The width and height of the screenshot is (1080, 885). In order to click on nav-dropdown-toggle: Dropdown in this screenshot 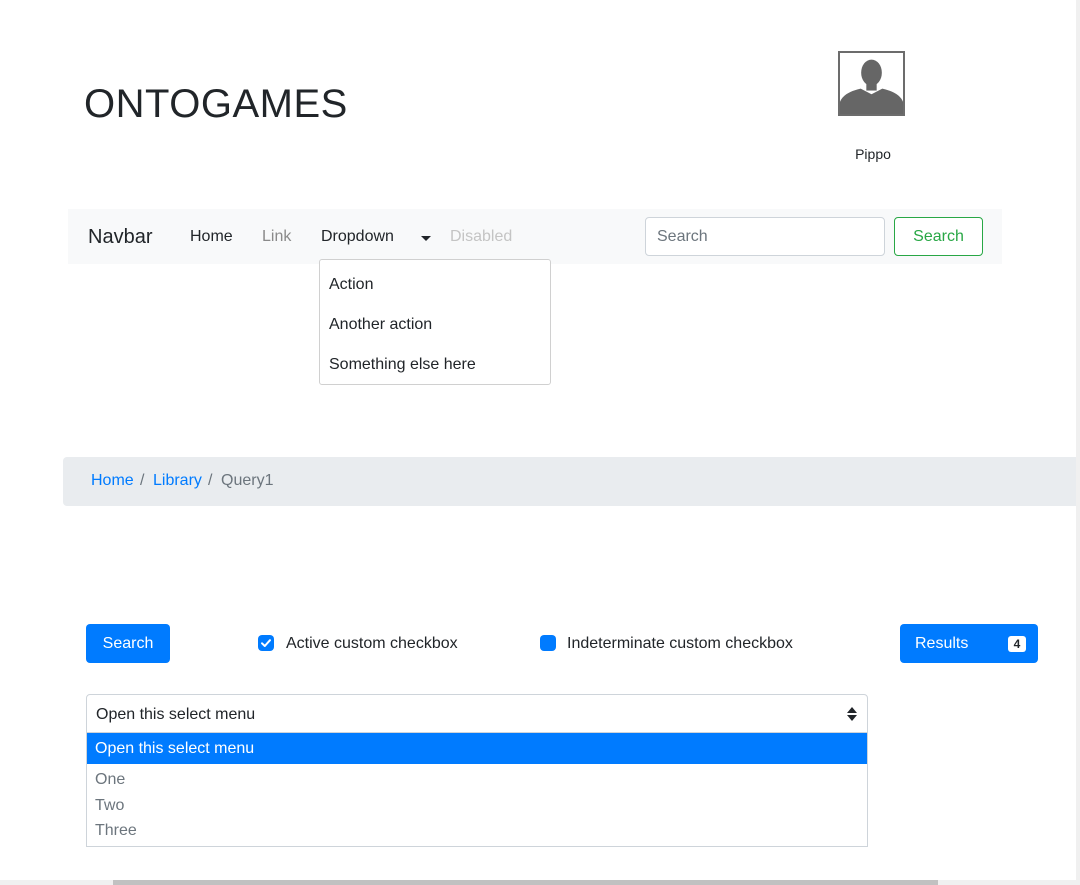, I will do `click(357, 237)`.